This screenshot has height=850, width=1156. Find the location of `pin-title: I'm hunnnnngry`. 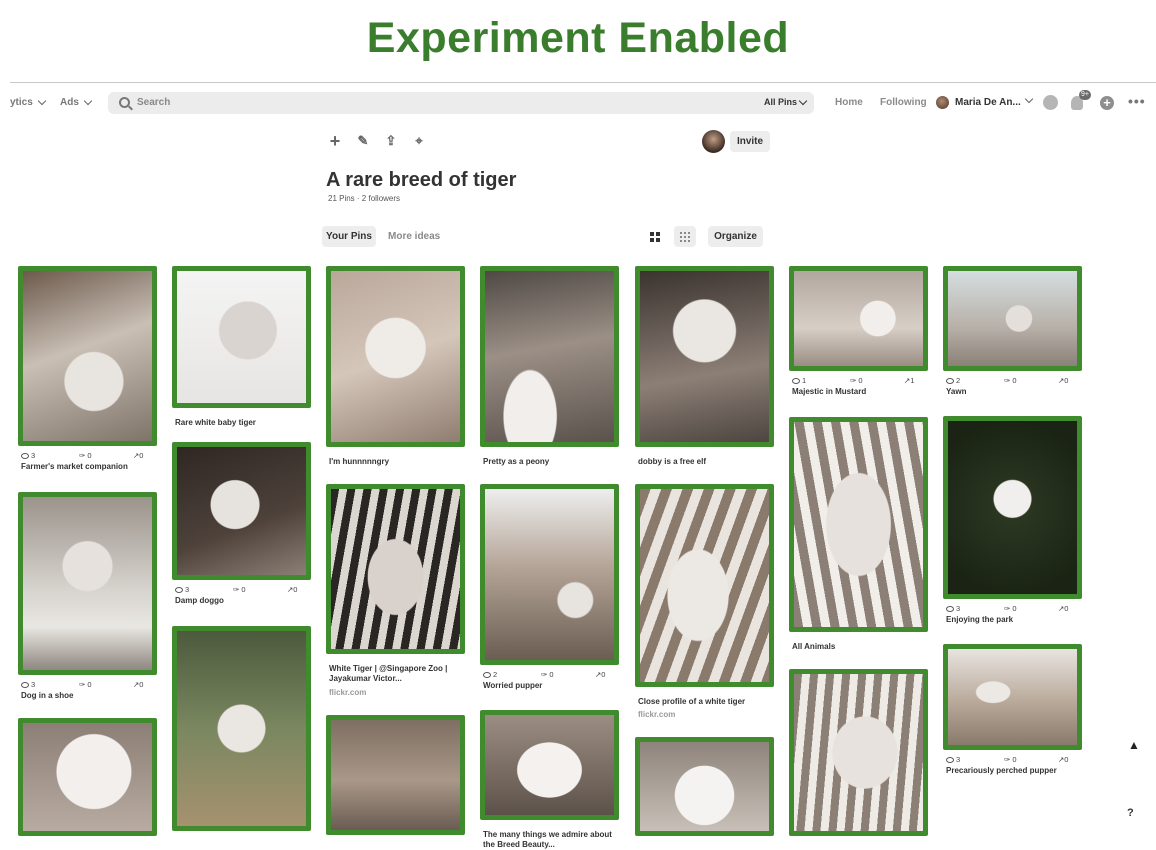

pin-title: I'm hunnnnngry is located at coordinates (395, 462).